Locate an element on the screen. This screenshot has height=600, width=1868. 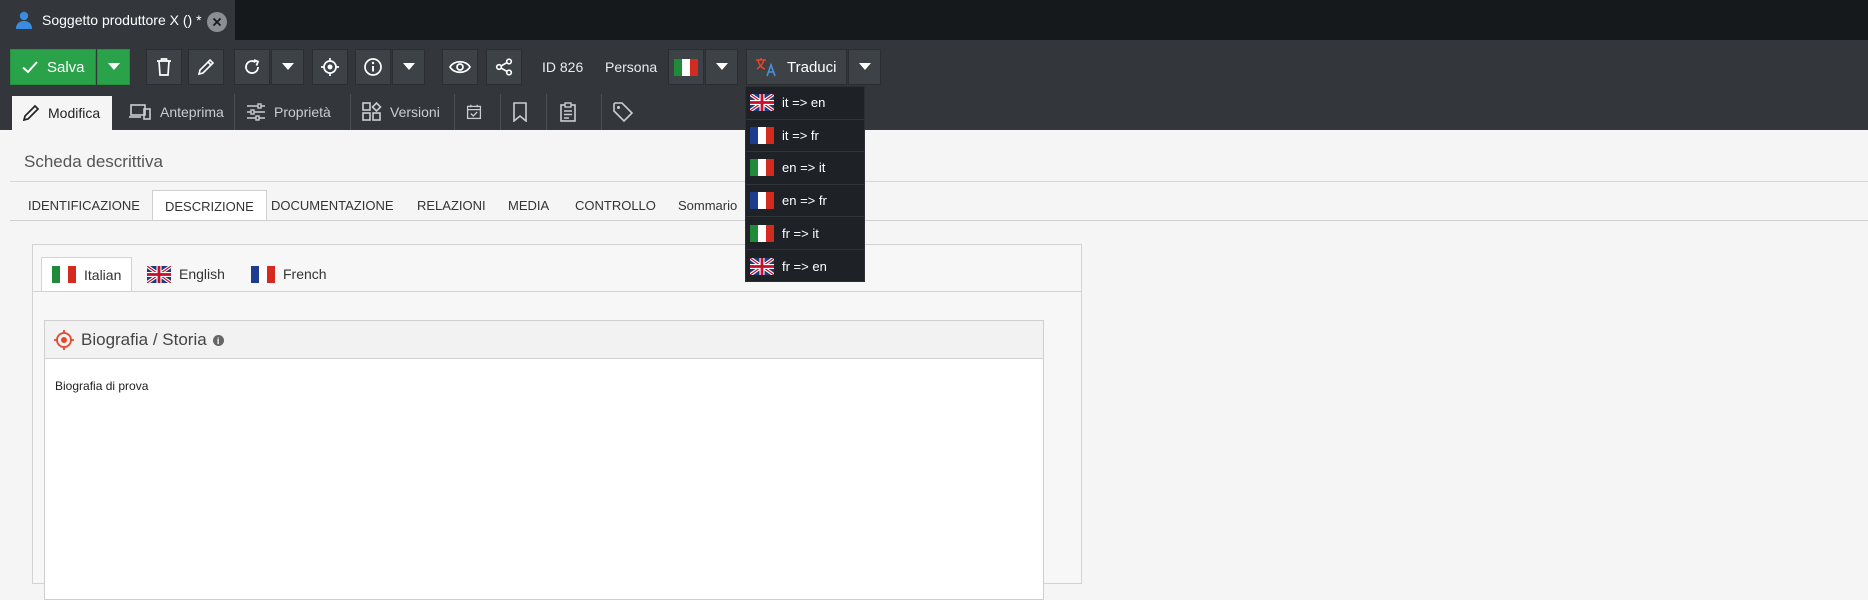
trash-icon is located at coordinates (164, 67).